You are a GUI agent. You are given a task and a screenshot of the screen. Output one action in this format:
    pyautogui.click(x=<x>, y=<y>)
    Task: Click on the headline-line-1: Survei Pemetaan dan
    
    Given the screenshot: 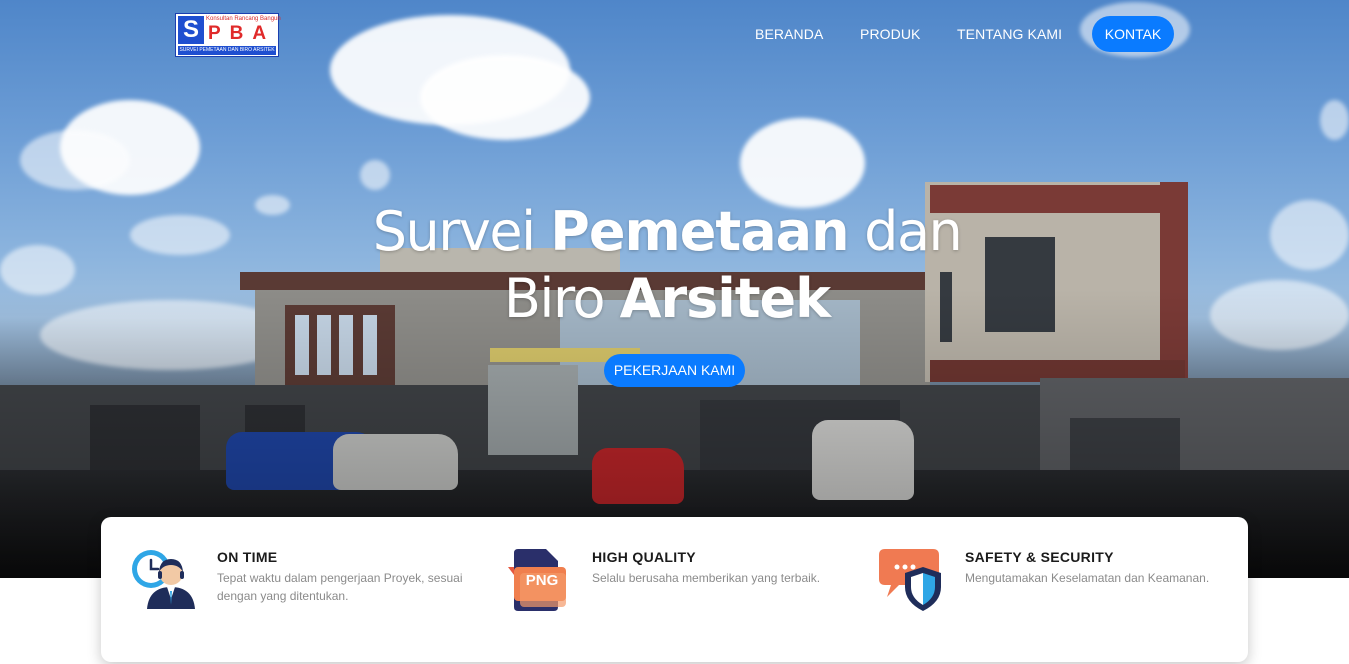 What is the action you would take?
    pyautogui.click(x=667, y=231)
    